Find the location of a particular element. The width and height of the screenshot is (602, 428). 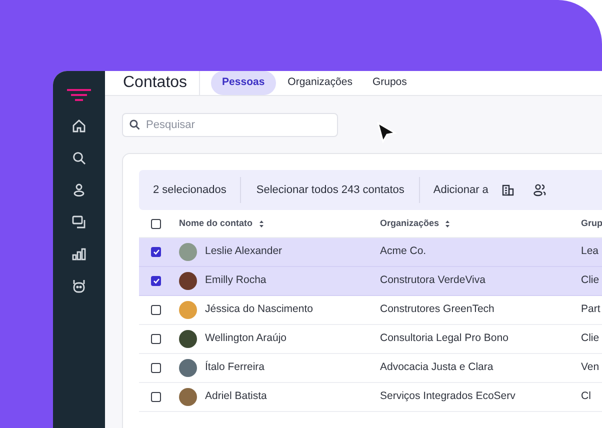

column-header: Grup is located at coordinates (591, 223).